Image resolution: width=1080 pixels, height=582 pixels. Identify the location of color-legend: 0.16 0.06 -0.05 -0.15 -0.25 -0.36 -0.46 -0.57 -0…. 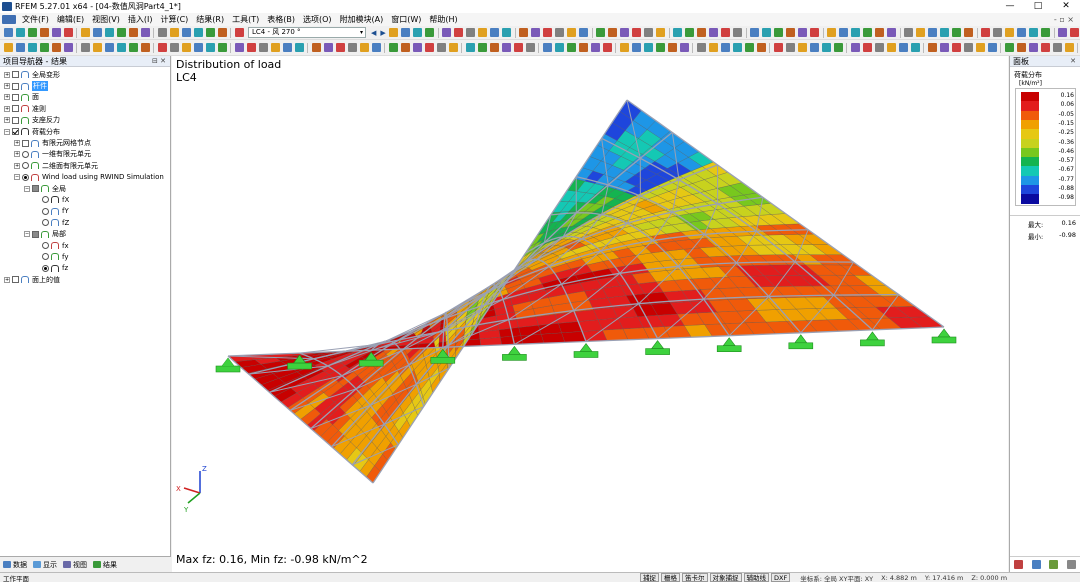
(1045, 147).